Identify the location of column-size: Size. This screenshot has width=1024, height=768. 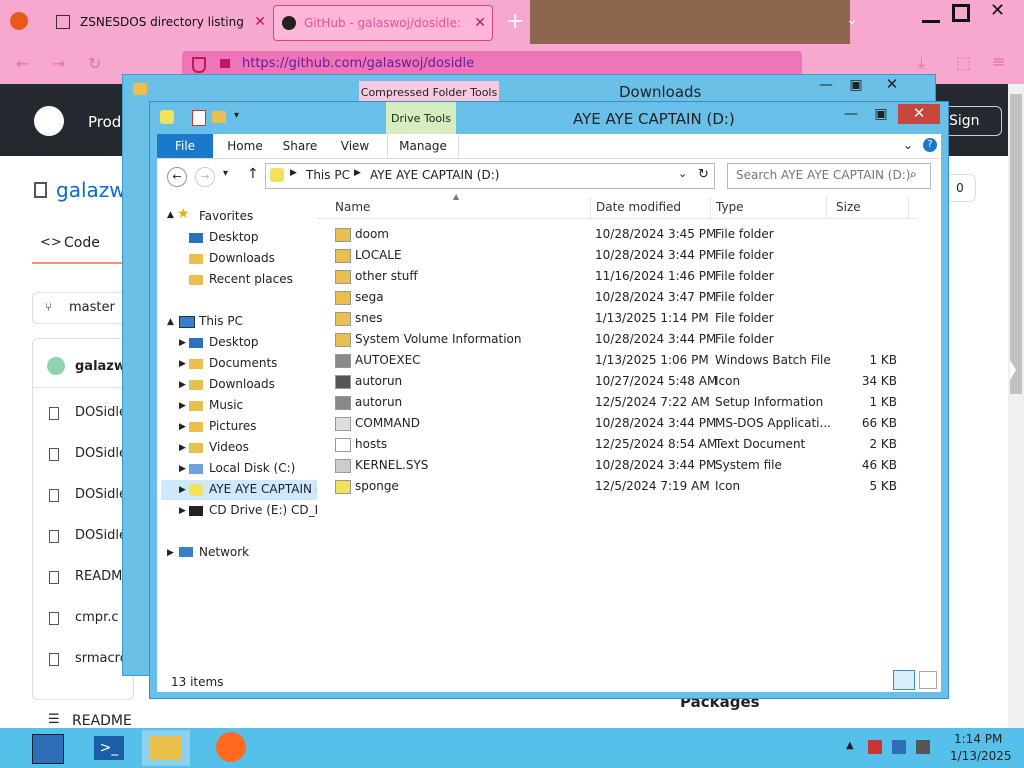
(872, 207).